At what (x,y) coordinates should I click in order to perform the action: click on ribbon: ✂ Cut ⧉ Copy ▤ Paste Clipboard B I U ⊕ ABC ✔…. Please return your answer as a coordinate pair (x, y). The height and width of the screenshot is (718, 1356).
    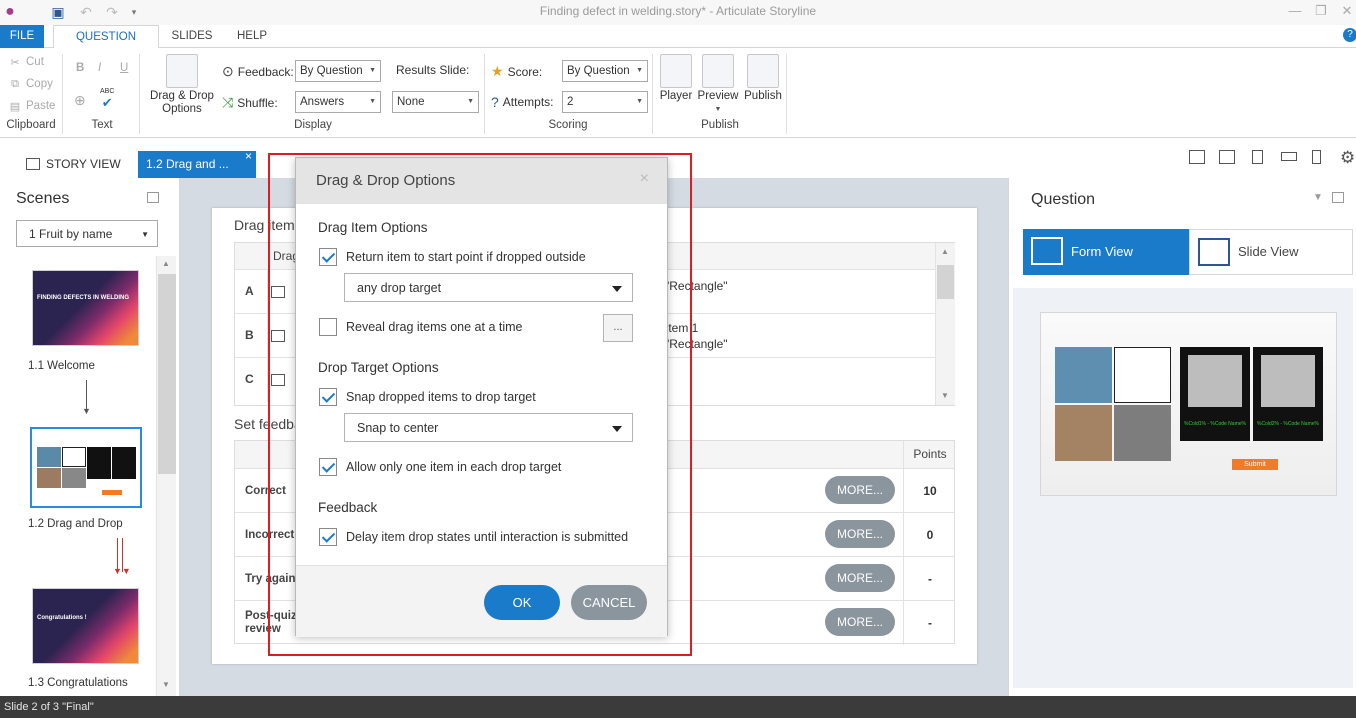
    Looking at the image, I should click on (678, 93).